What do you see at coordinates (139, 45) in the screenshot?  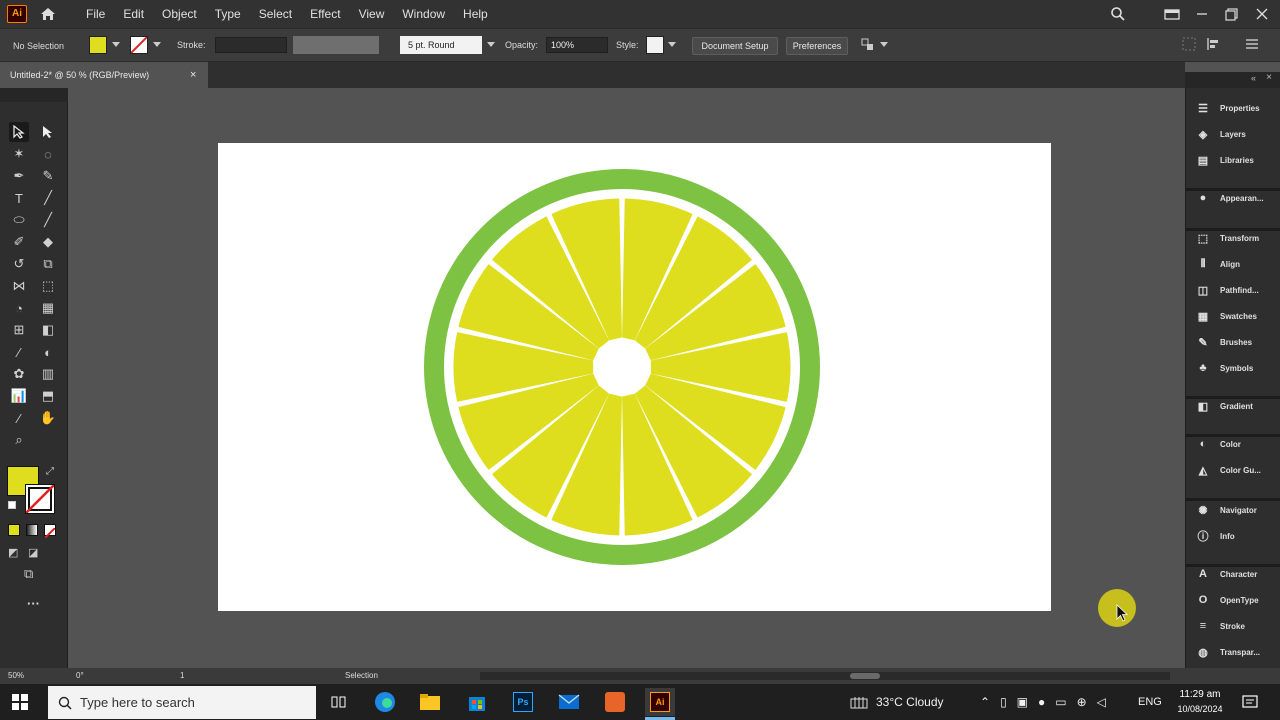 I see `stroke-swatch` at bounding box center [139, 45].